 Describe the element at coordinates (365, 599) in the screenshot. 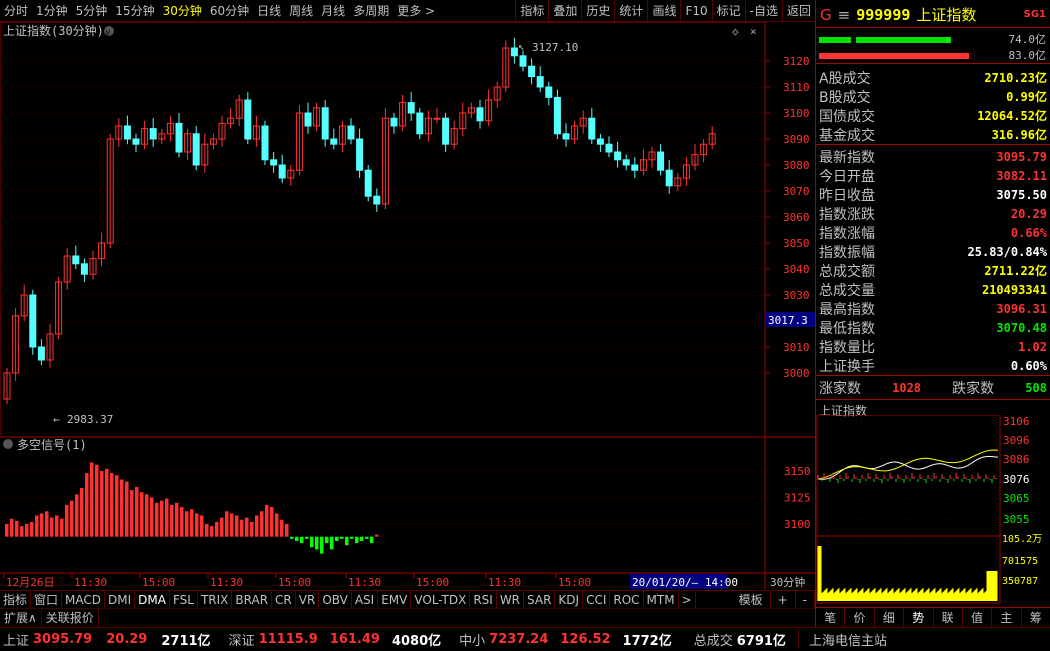

I see `indicator-tab-11: ASI` at that location.